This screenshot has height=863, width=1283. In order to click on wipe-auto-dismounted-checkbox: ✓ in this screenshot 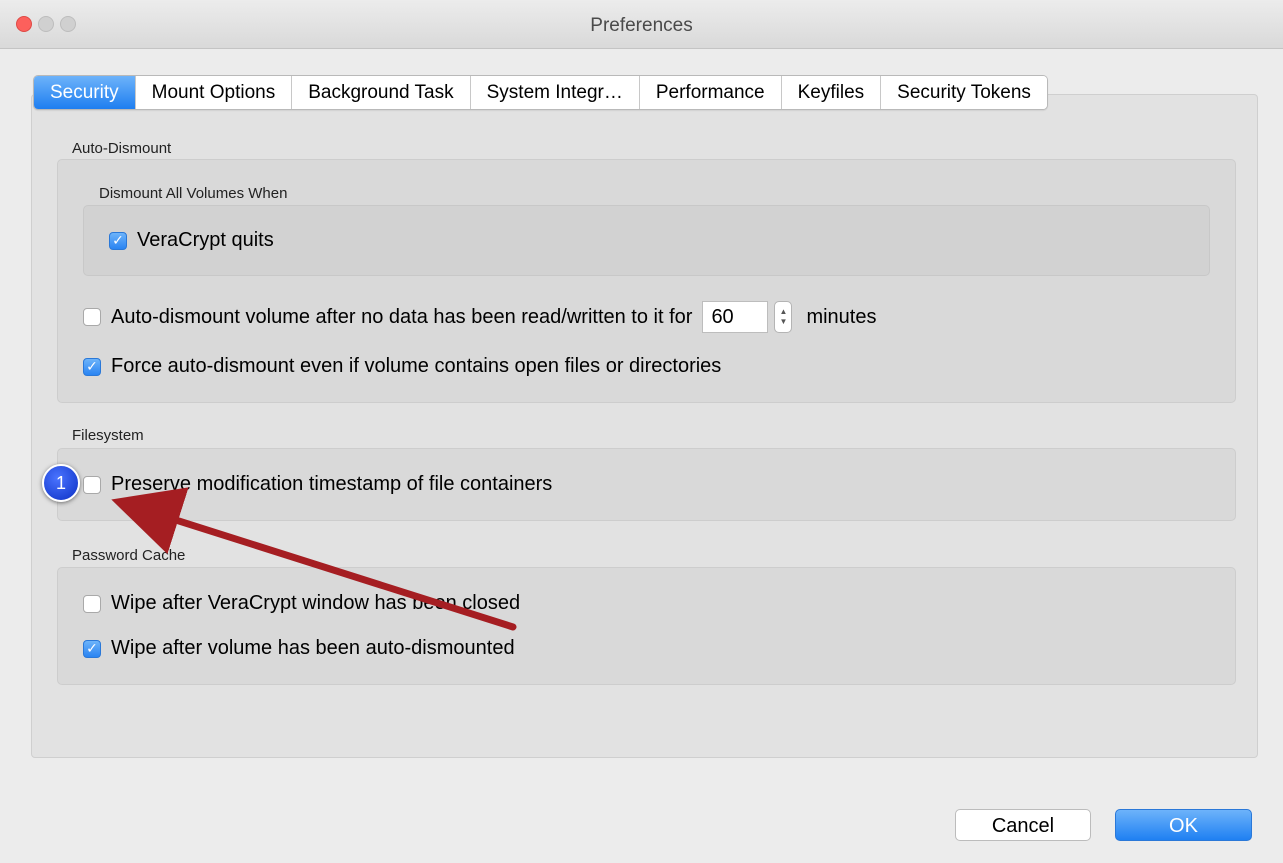, I will do `click(92, 648)`.